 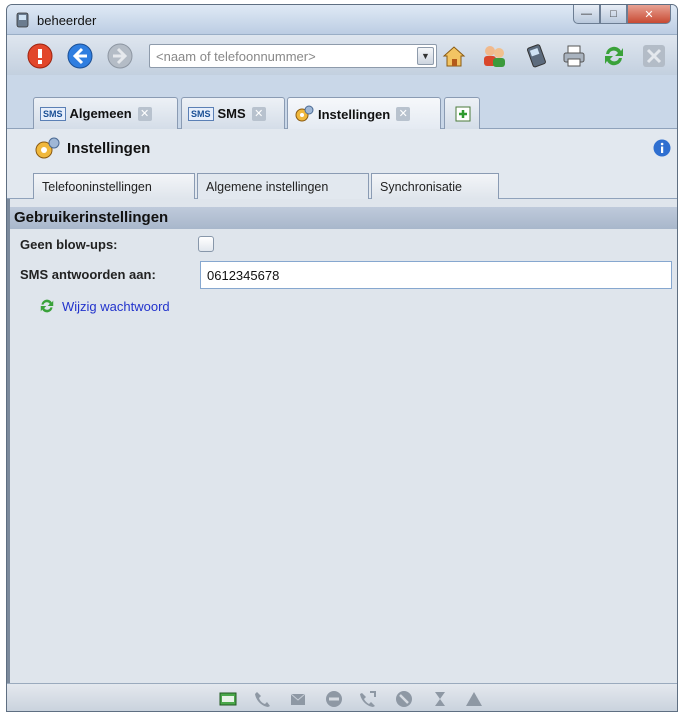 I want to click on app-icon, so click(x=22, y=20).